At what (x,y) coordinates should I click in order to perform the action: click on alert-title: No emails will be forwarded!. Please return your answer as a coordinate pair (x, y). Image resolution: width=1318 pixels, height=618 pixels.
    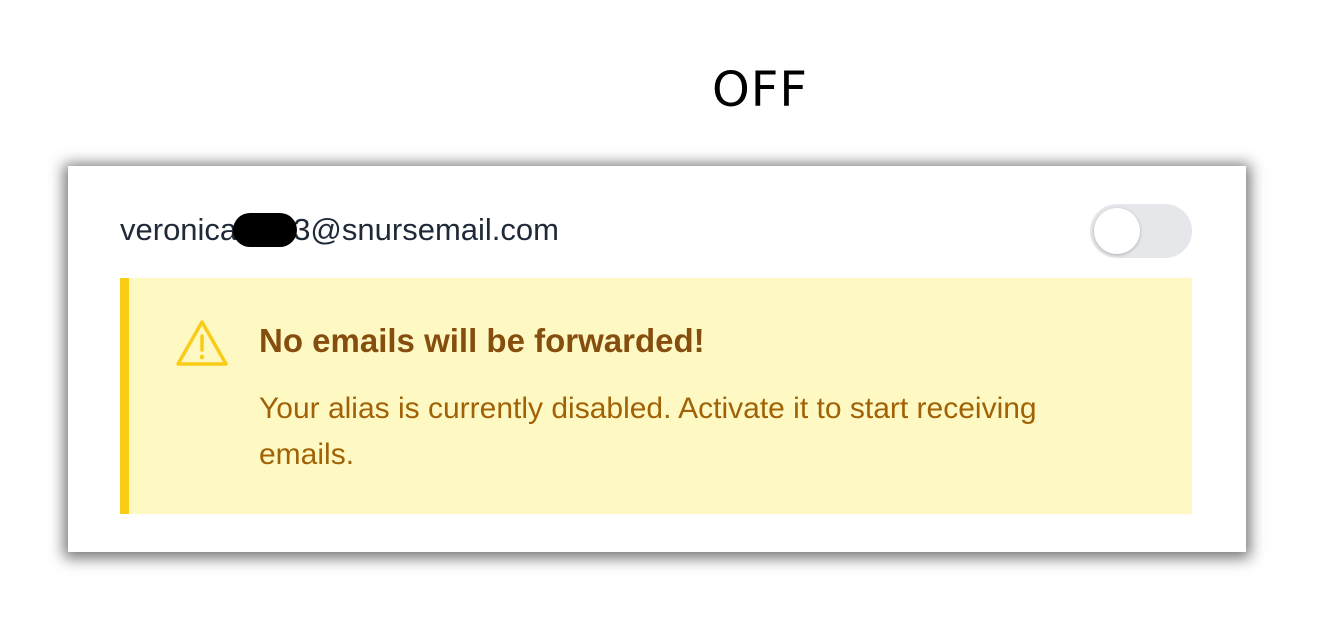
    Looking at the image, I should click on (482, 340).